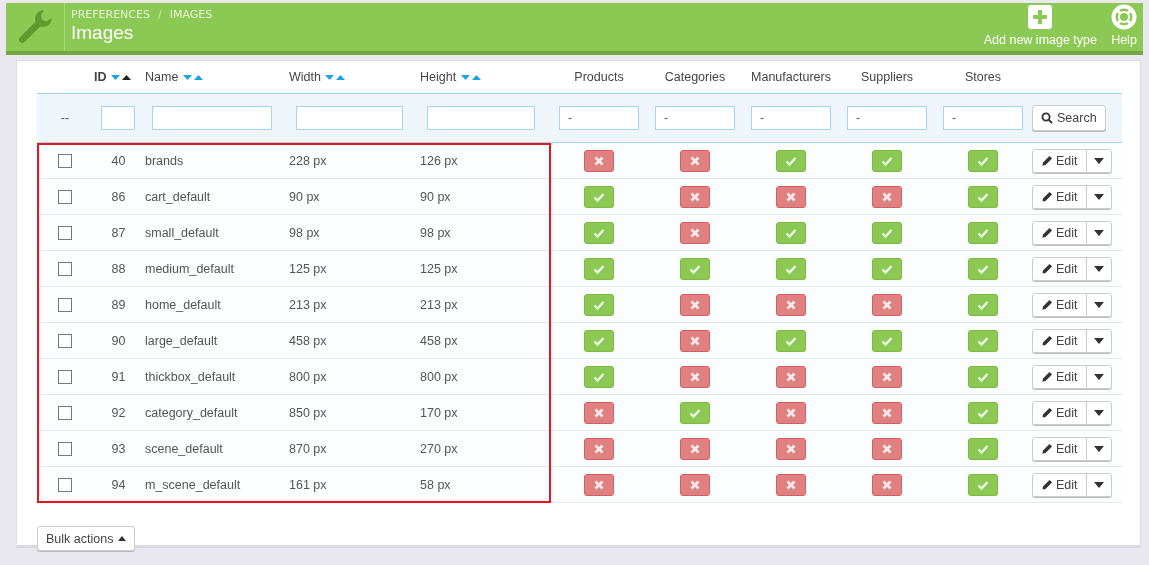  I want to click on page-title: Images, so click(103, 33).